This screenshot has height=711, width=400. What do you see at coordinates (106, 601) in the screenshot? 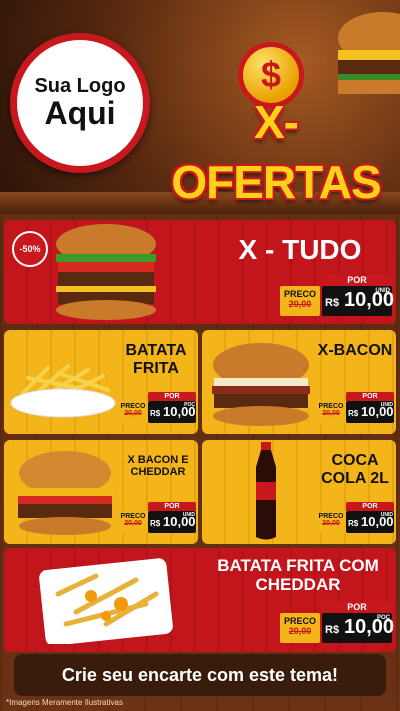
I see `cheddar-fries-image` at bounding box center [106, 601].